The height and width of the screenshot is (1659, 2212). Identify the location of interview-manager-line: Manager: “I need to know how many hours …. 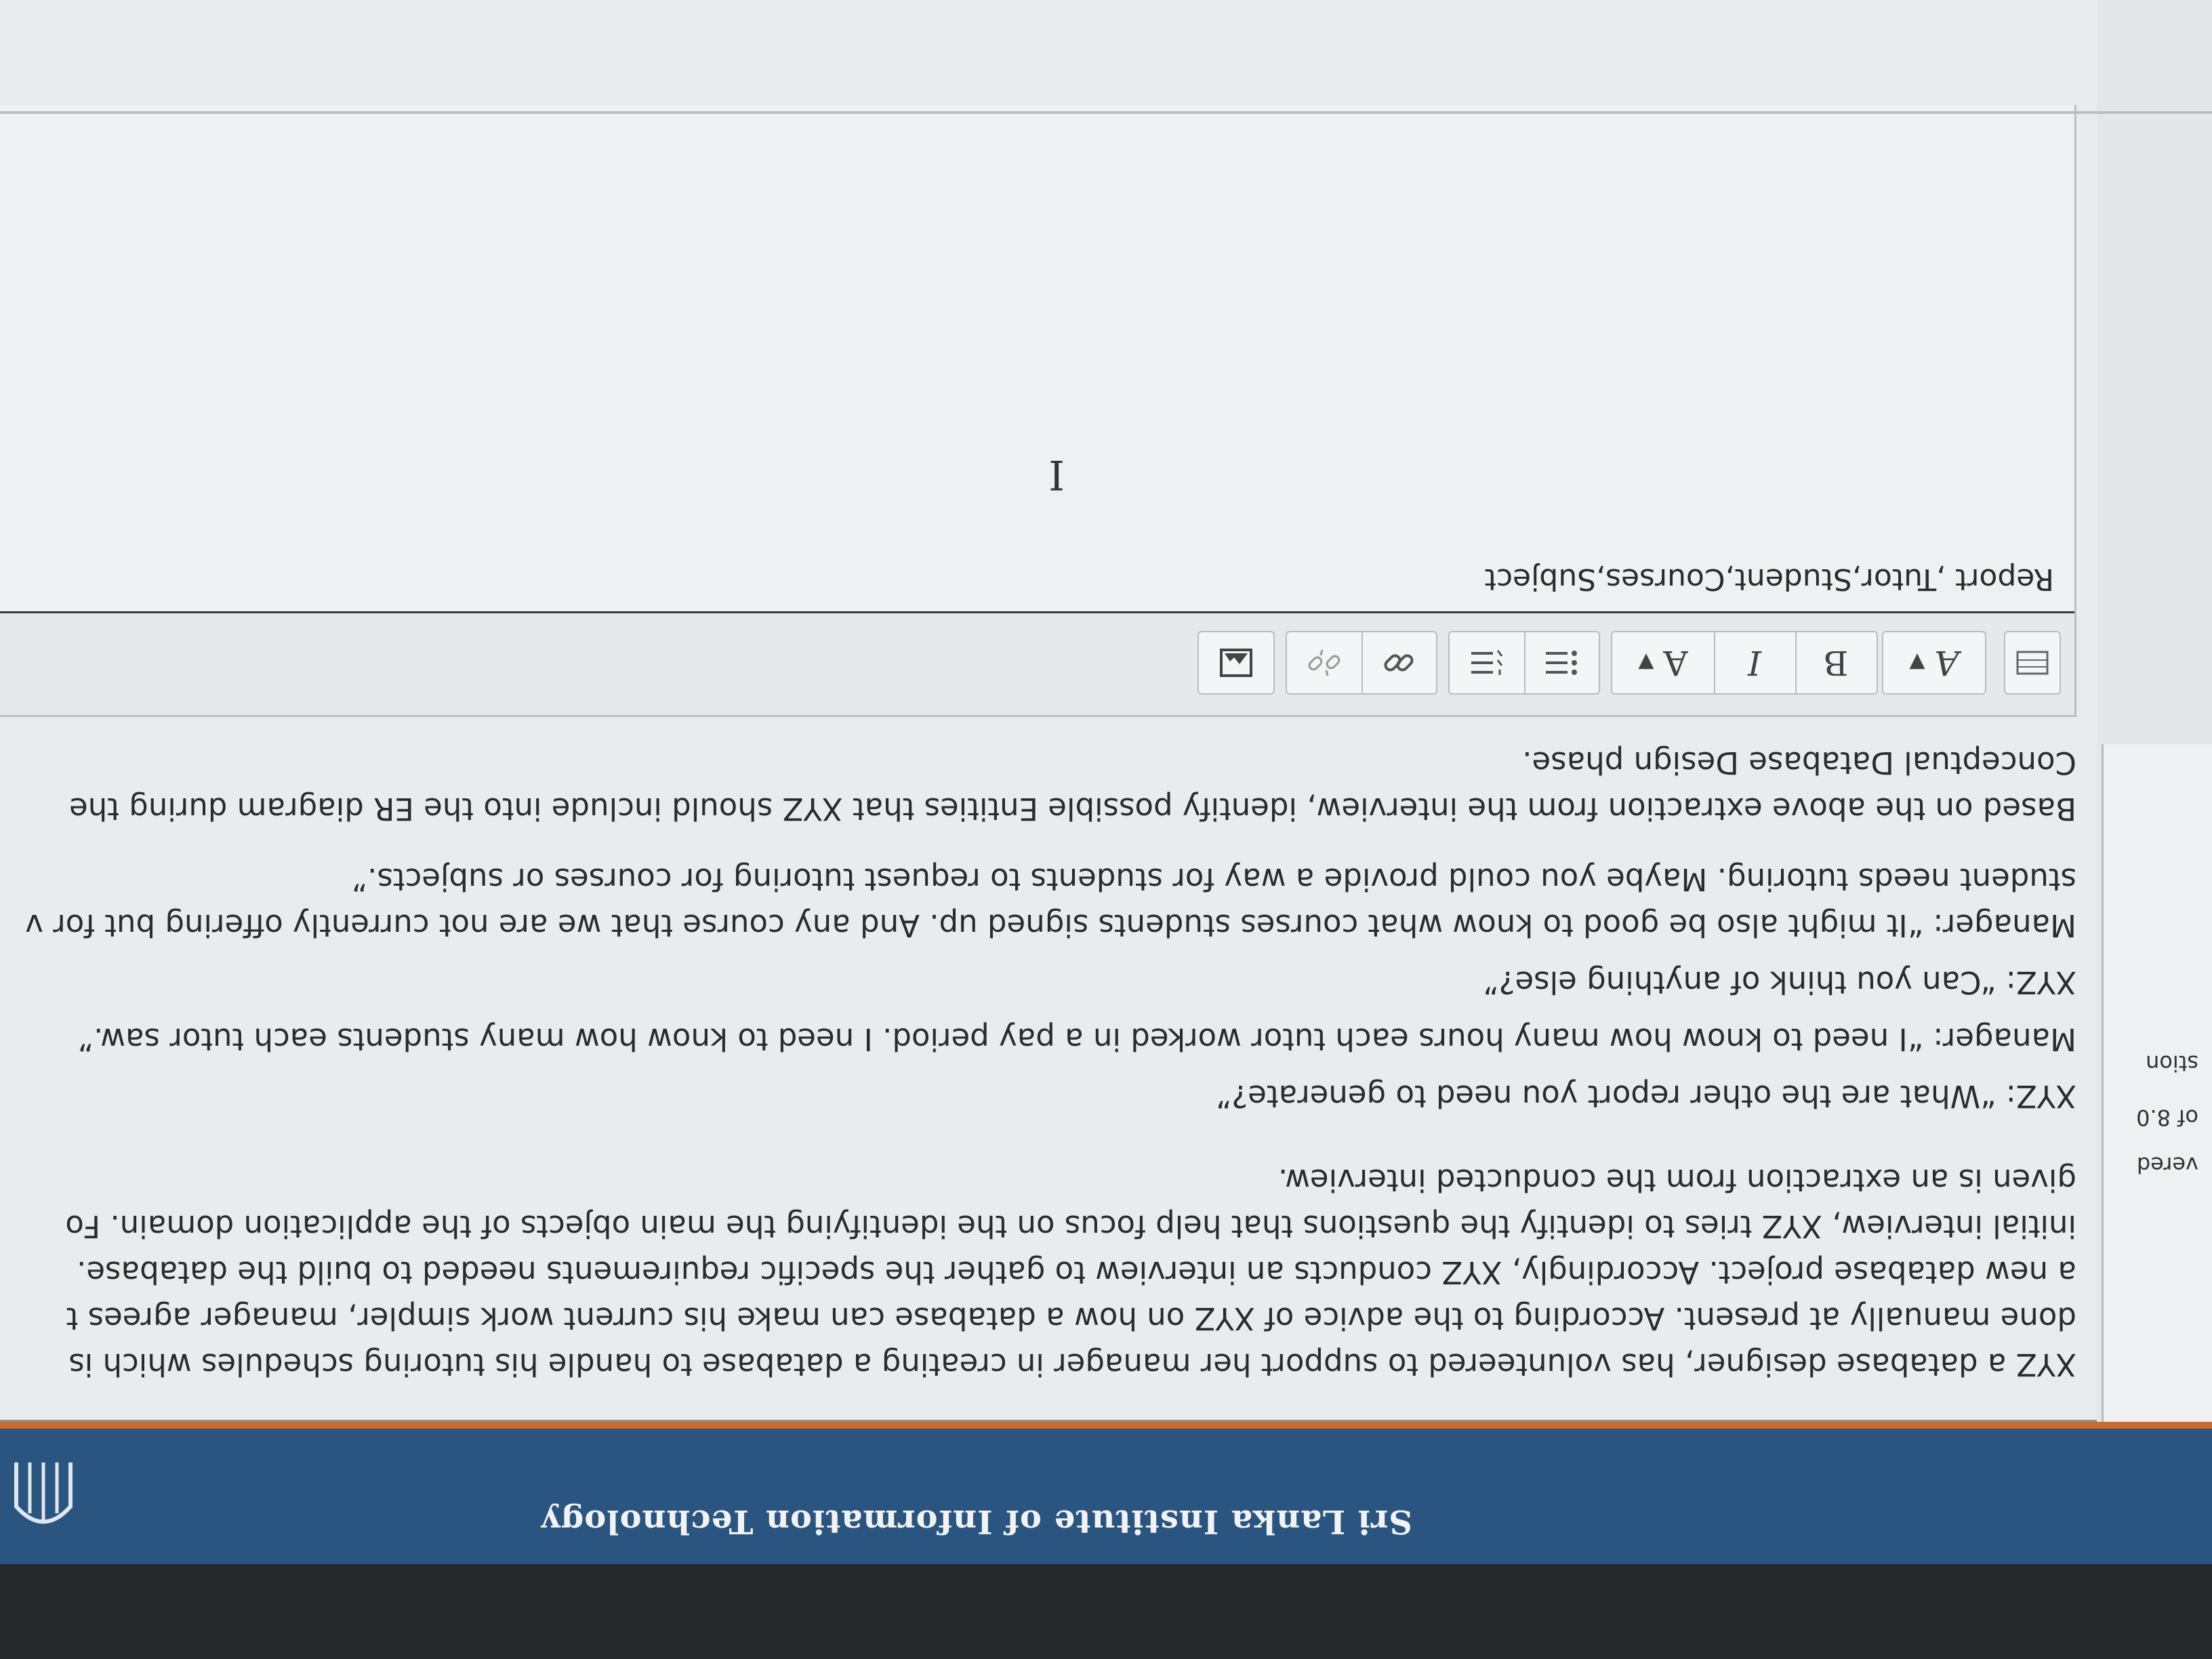
(1076, 1039).